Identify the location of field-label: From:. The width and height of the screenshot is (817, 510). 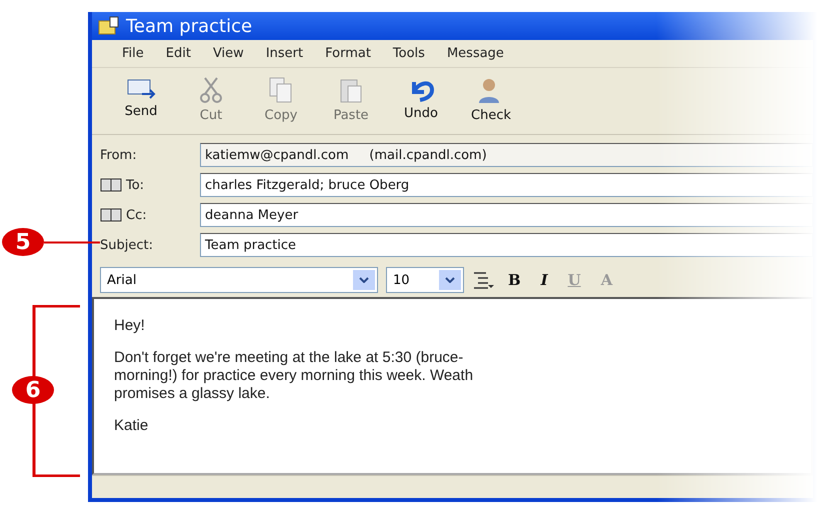
(118, 155).